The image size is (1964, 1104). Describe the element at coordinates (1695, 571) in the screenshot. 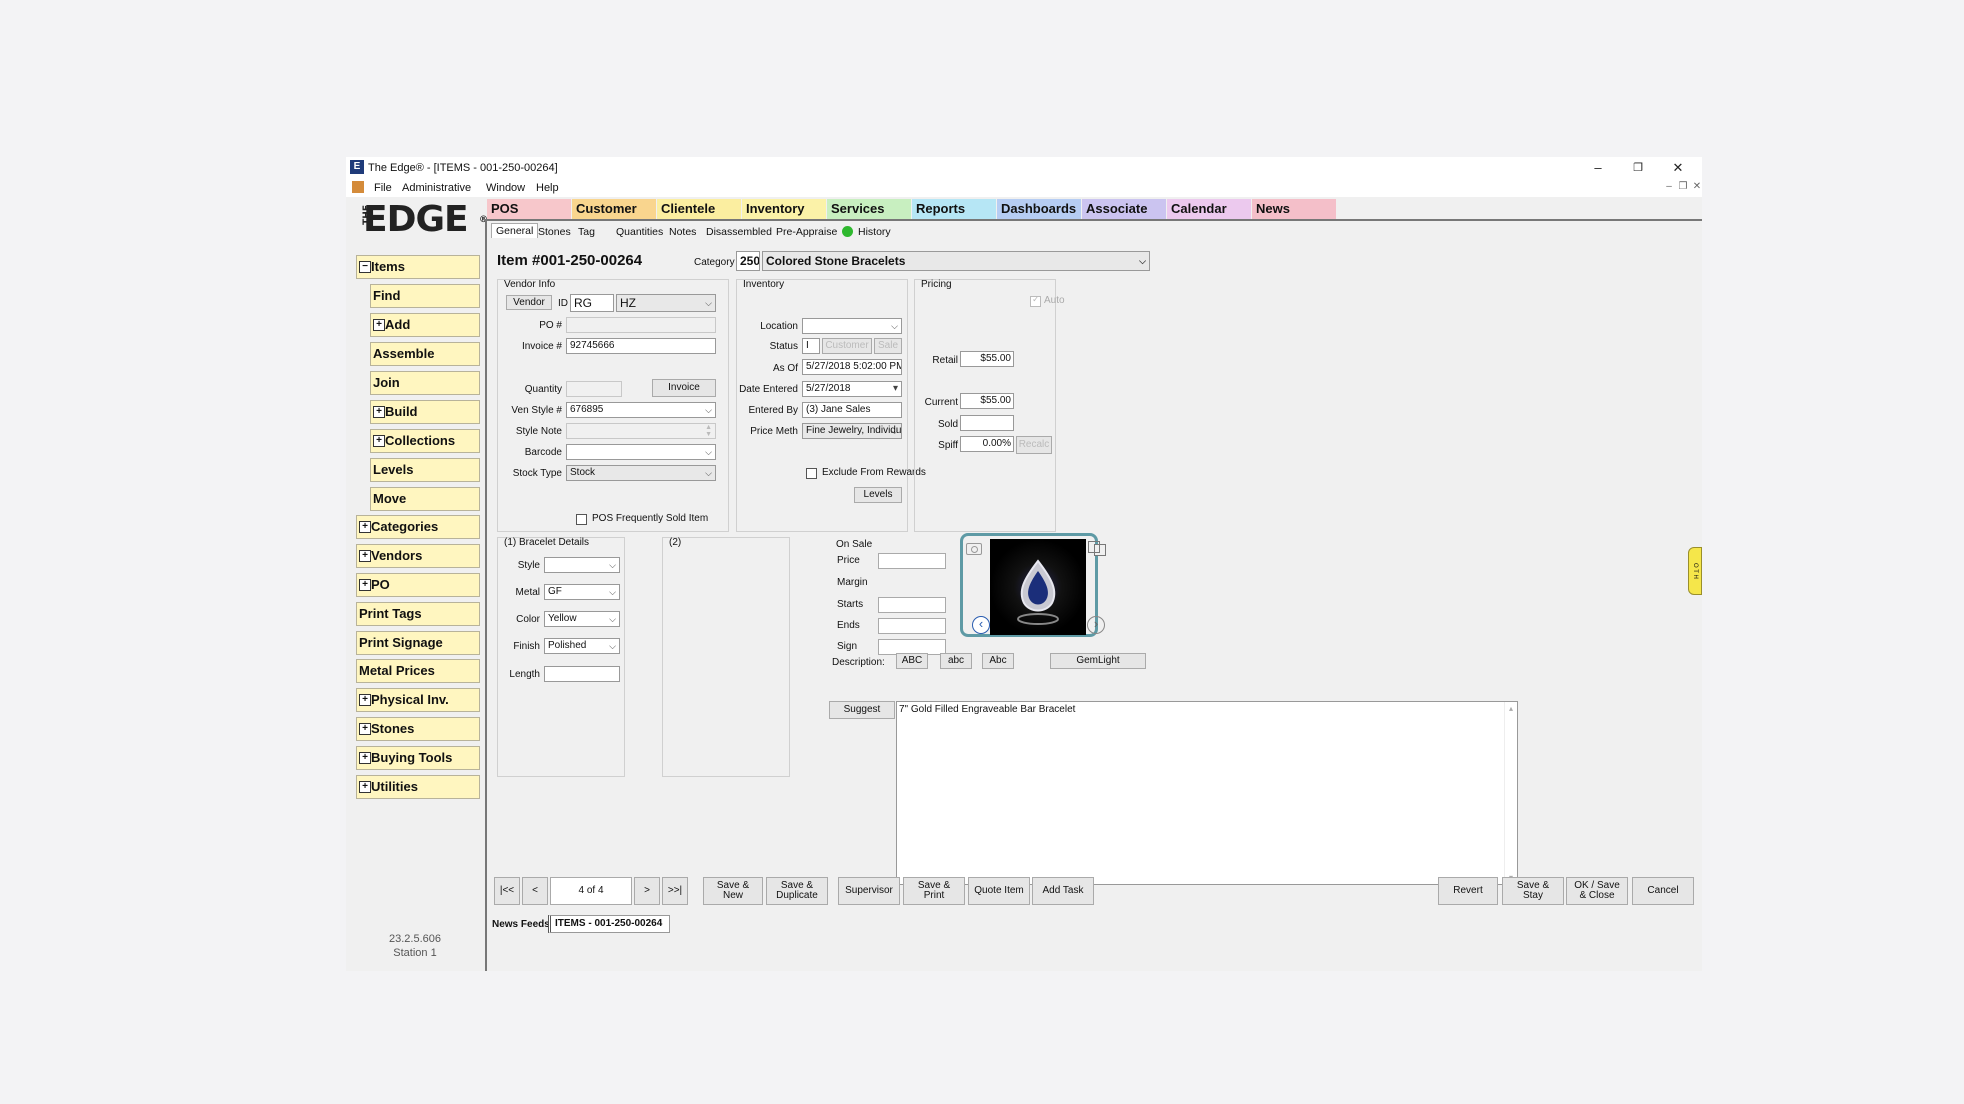

I see `side-pull-tab: O T H` at that location.